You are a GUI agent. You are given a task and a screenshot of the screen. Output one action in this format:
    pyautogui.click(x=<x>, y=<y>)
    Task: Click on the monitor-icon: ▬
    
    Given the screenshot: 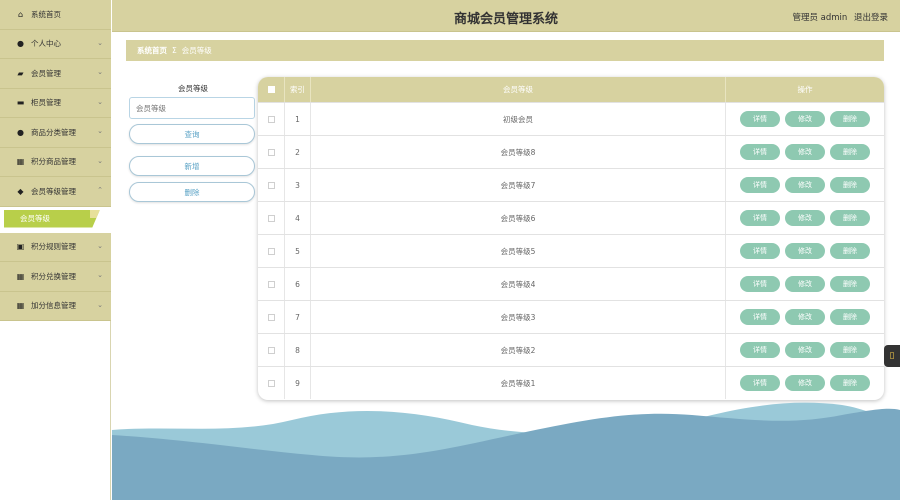 What is the action you would take?
    pyautogui.click(x=20, y=103)
    